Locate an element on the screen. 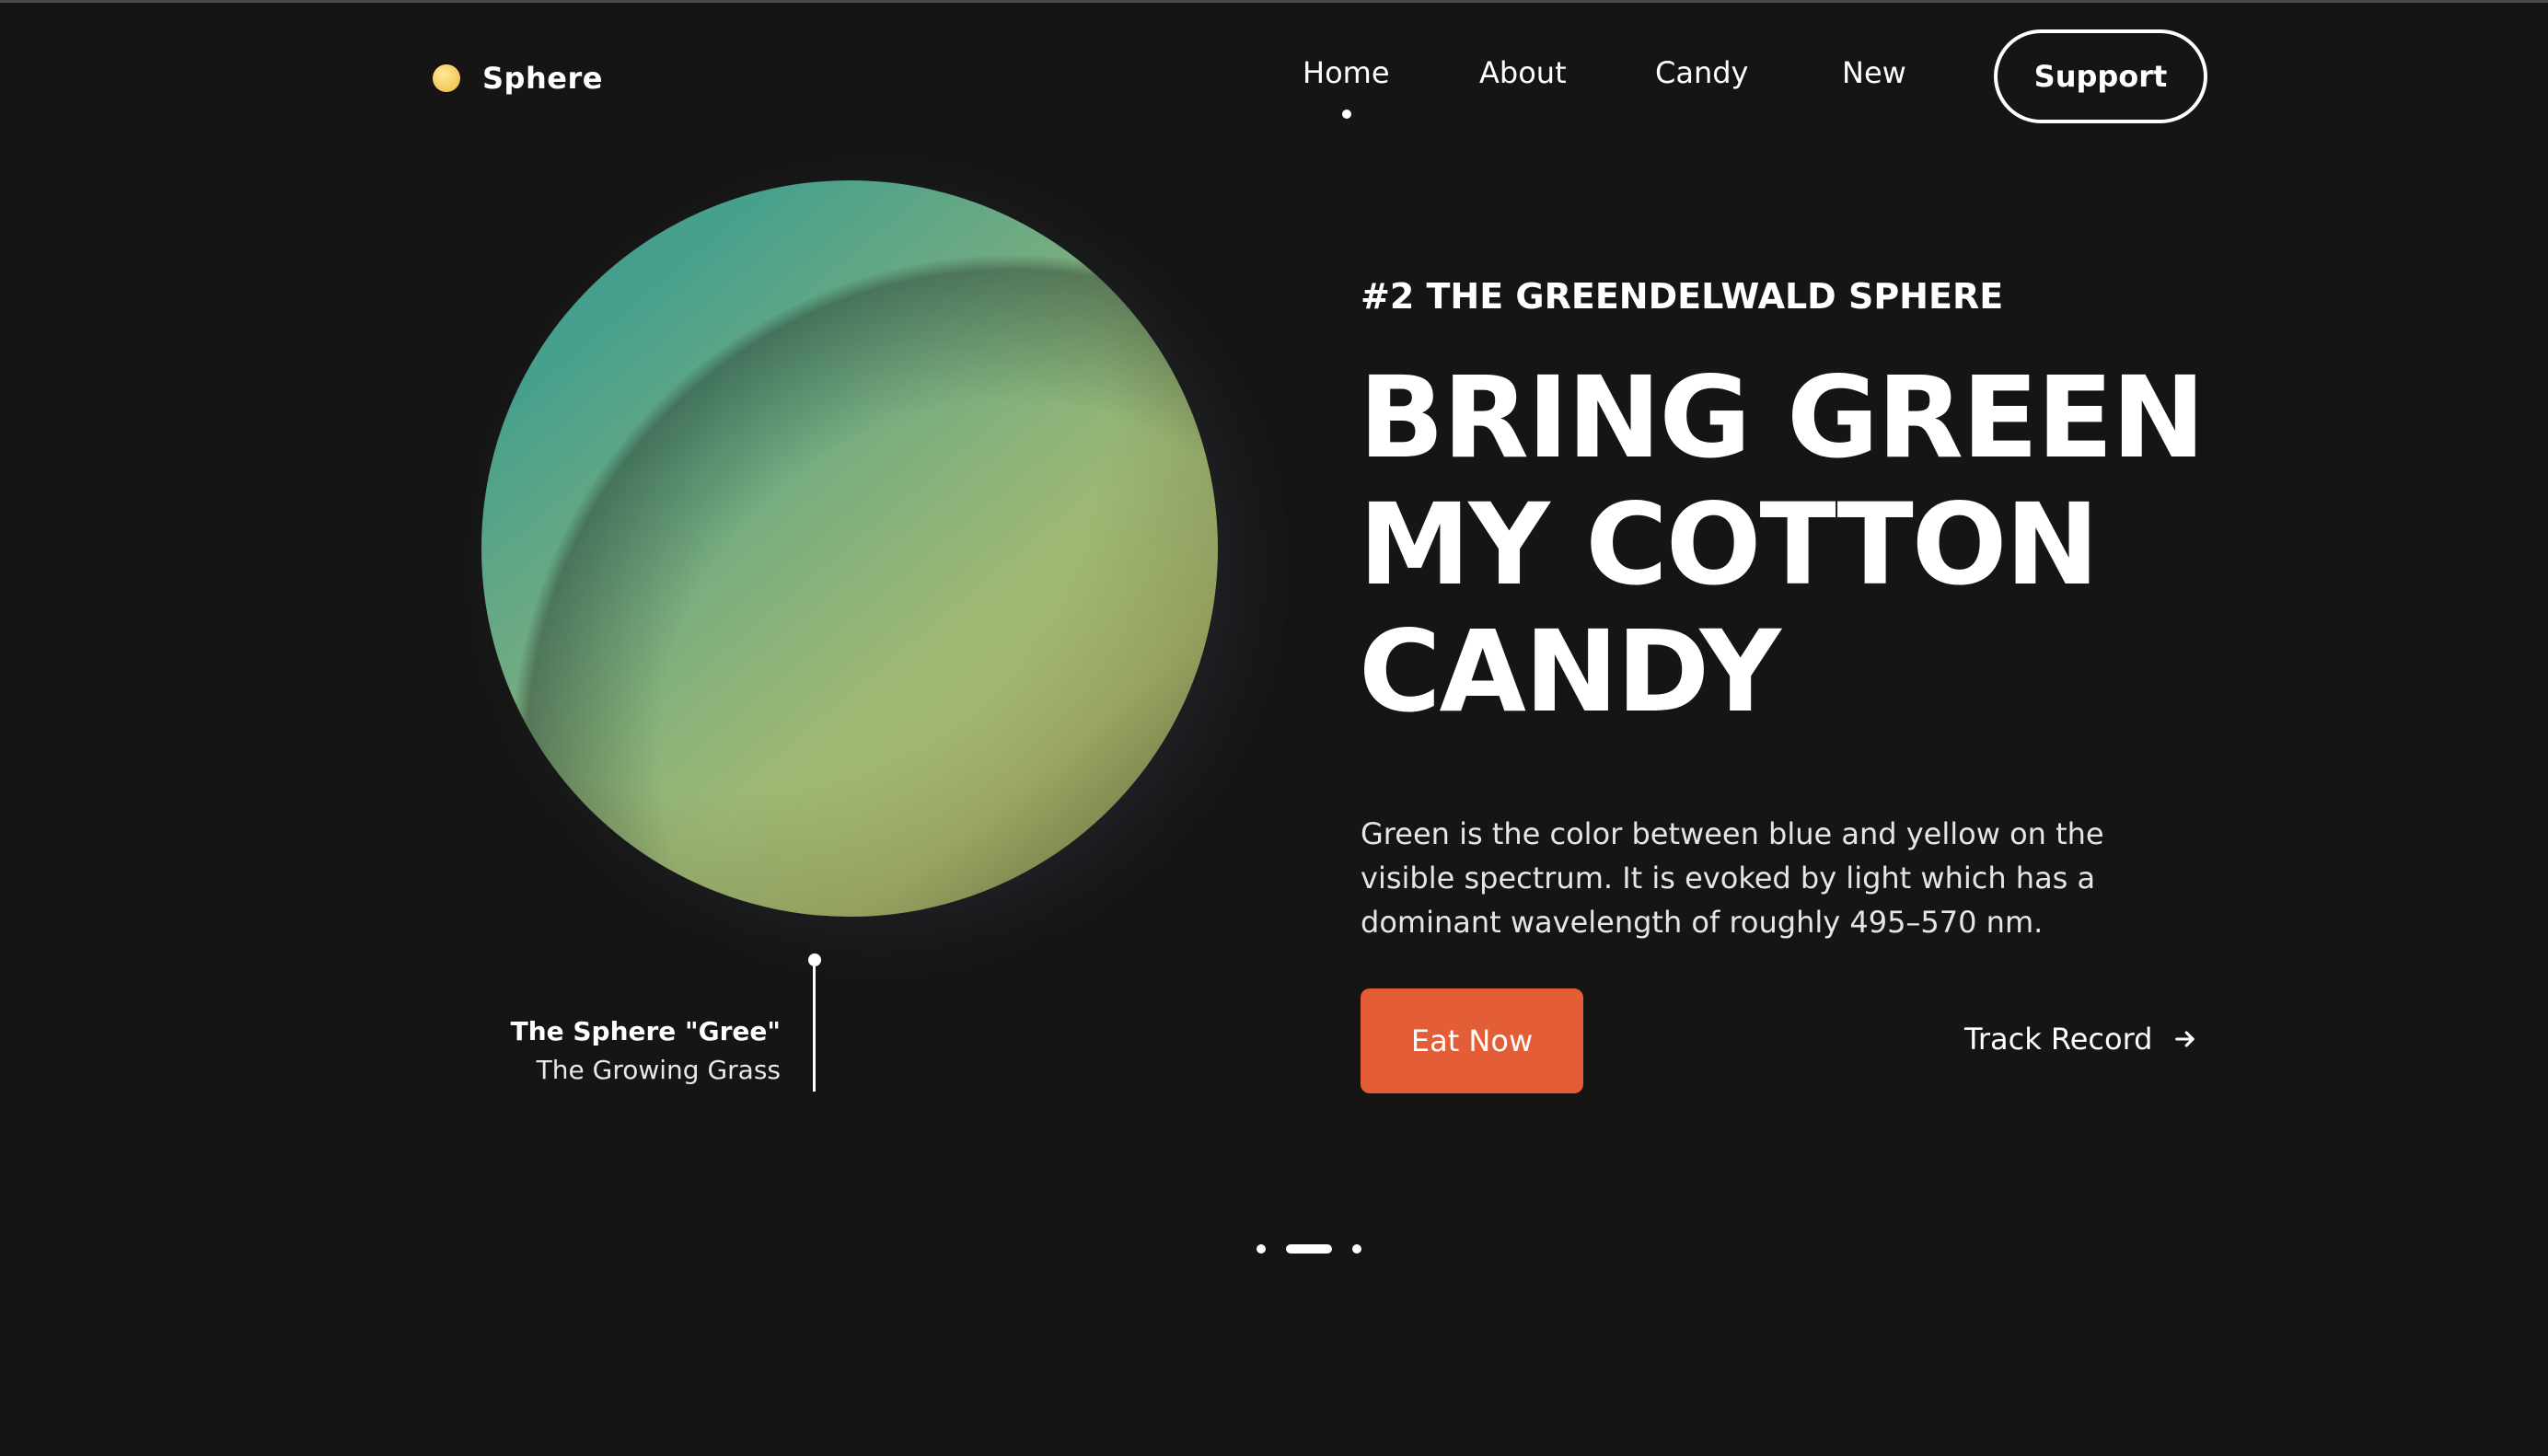 Image resolution: width=2548 pixels, height=1456 pixels. headline-line: BRING GREEN is located at coordinates (1782, 417).